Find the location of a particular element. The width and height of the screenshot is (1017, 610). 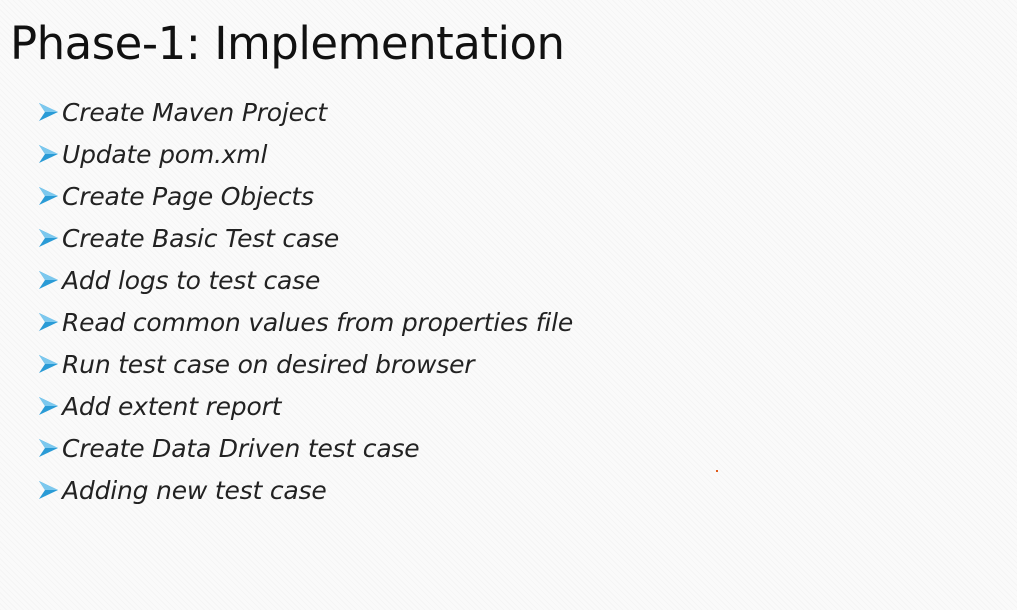

list-item-label: Create Data Driven test case is located at coordinates (241, 448).